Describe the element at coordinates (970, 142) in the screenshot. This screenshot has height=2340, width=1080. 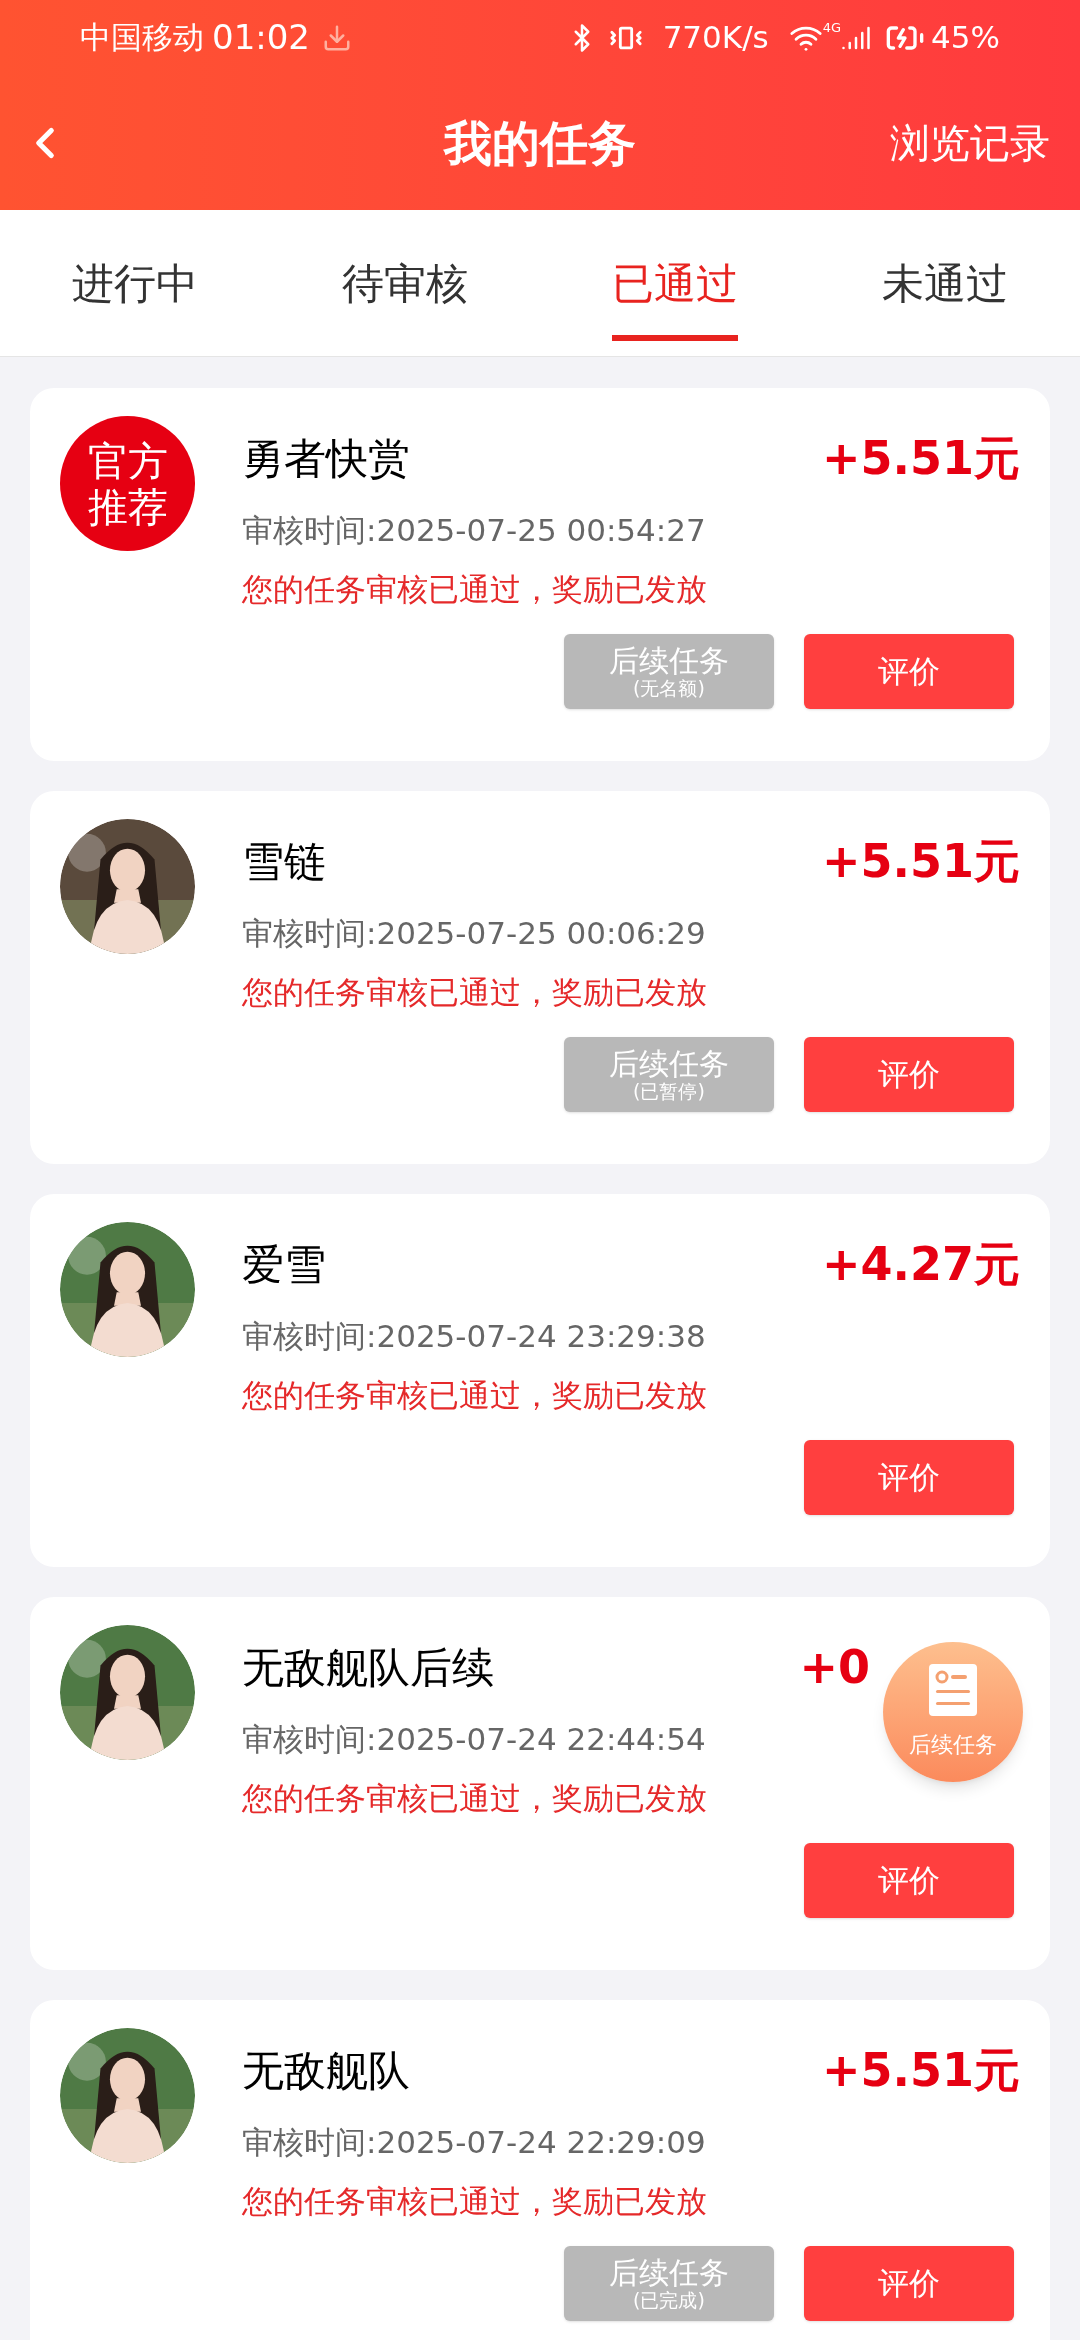
I see `history-link: 浏览记录` at that location.